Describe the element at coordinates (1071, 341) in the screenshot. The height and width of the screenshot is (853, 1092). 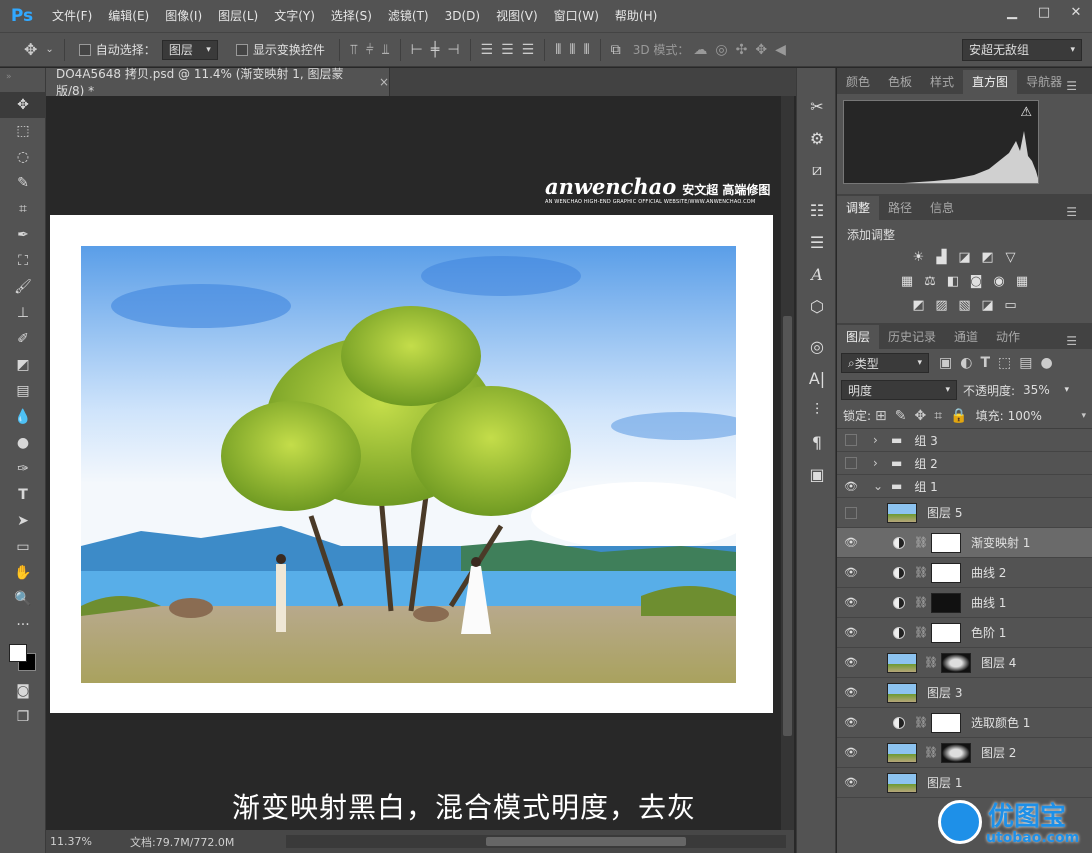
I see `panel-menu-icon: ☰` at that location.